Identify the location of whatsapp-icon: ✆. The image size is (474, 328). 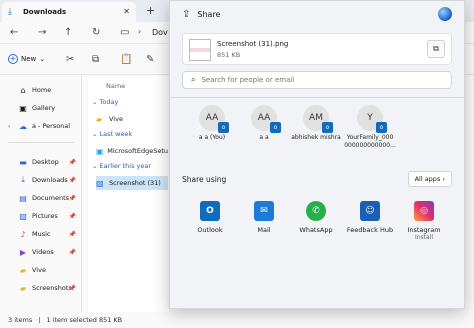
(316, 211).